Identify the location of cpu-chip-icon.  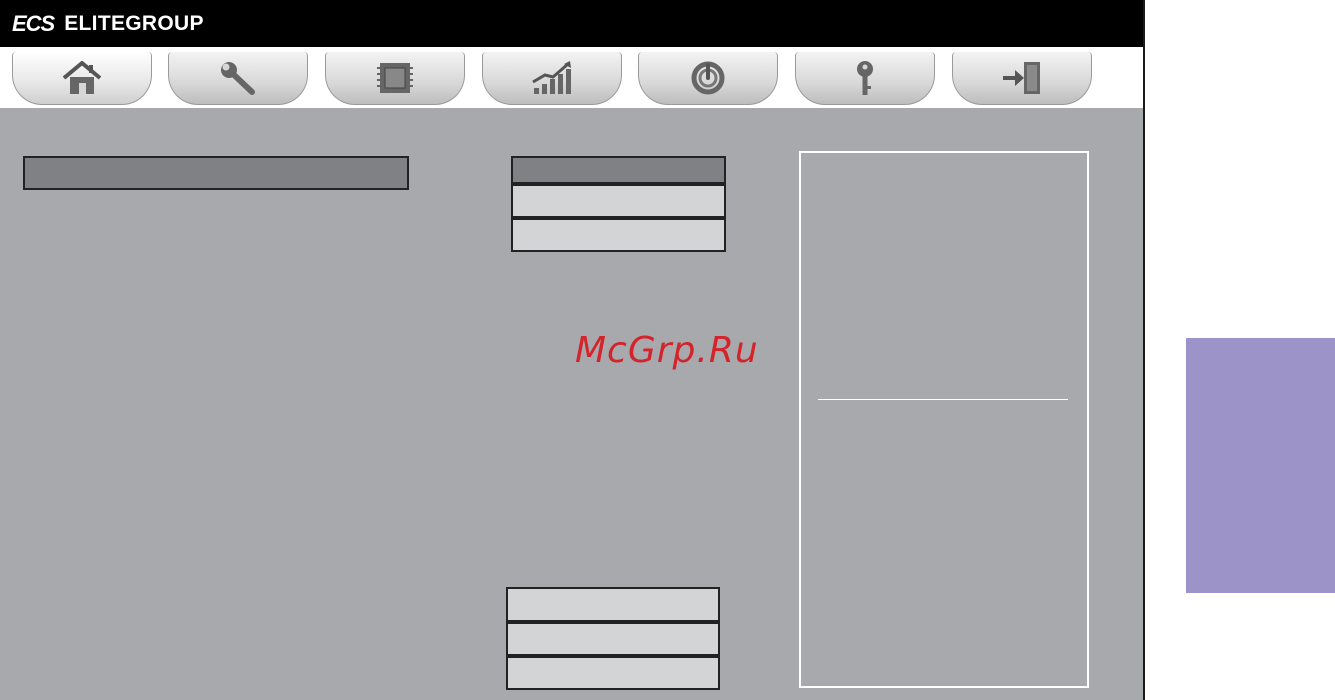
(395, 78).